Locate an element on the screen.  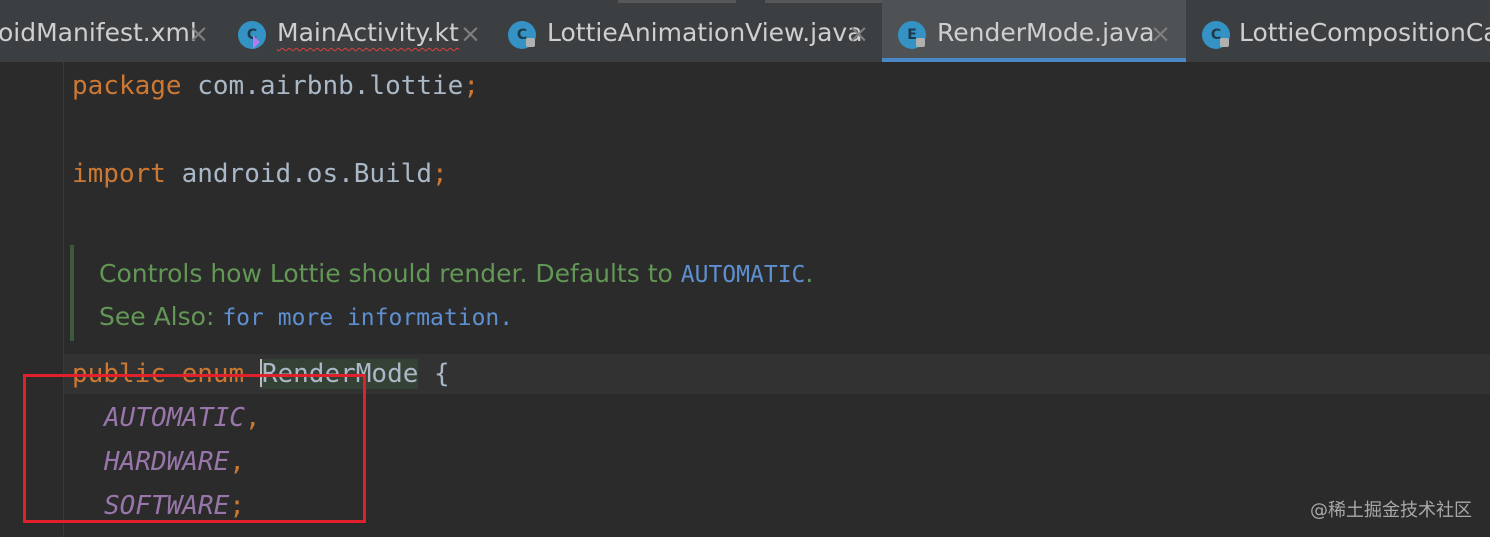
watermark: @稀土掘金技术社区 is located at coordinates (1391, 510).